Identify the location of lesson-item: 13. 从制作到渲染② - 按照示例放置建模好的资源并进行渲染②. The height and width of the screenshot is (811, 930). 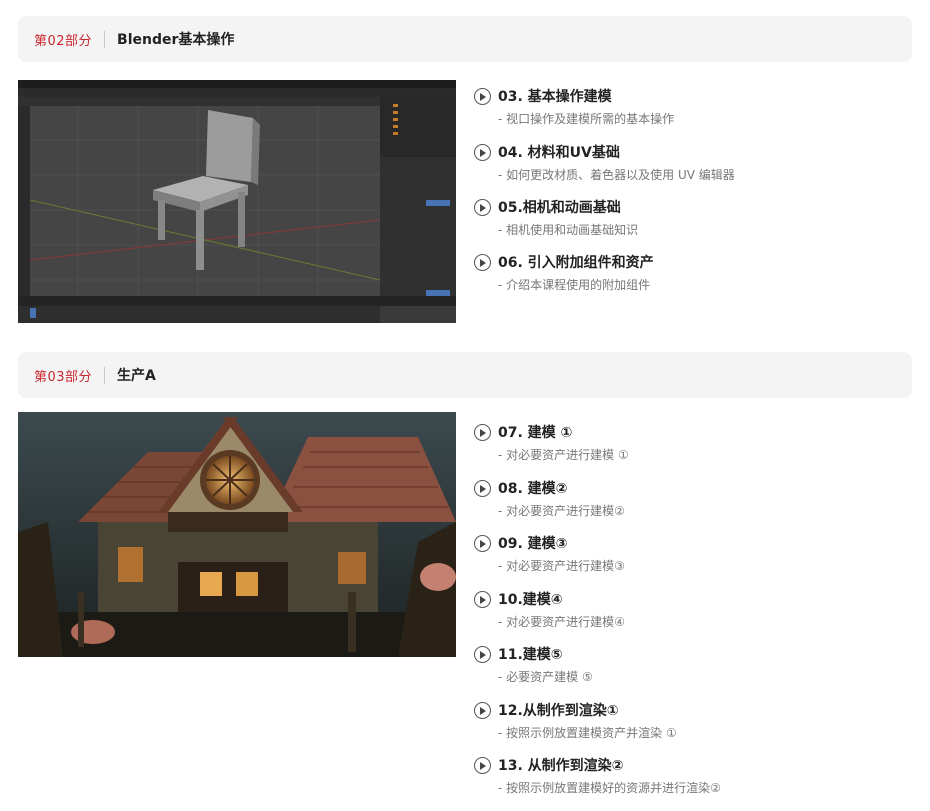
(694, 780).